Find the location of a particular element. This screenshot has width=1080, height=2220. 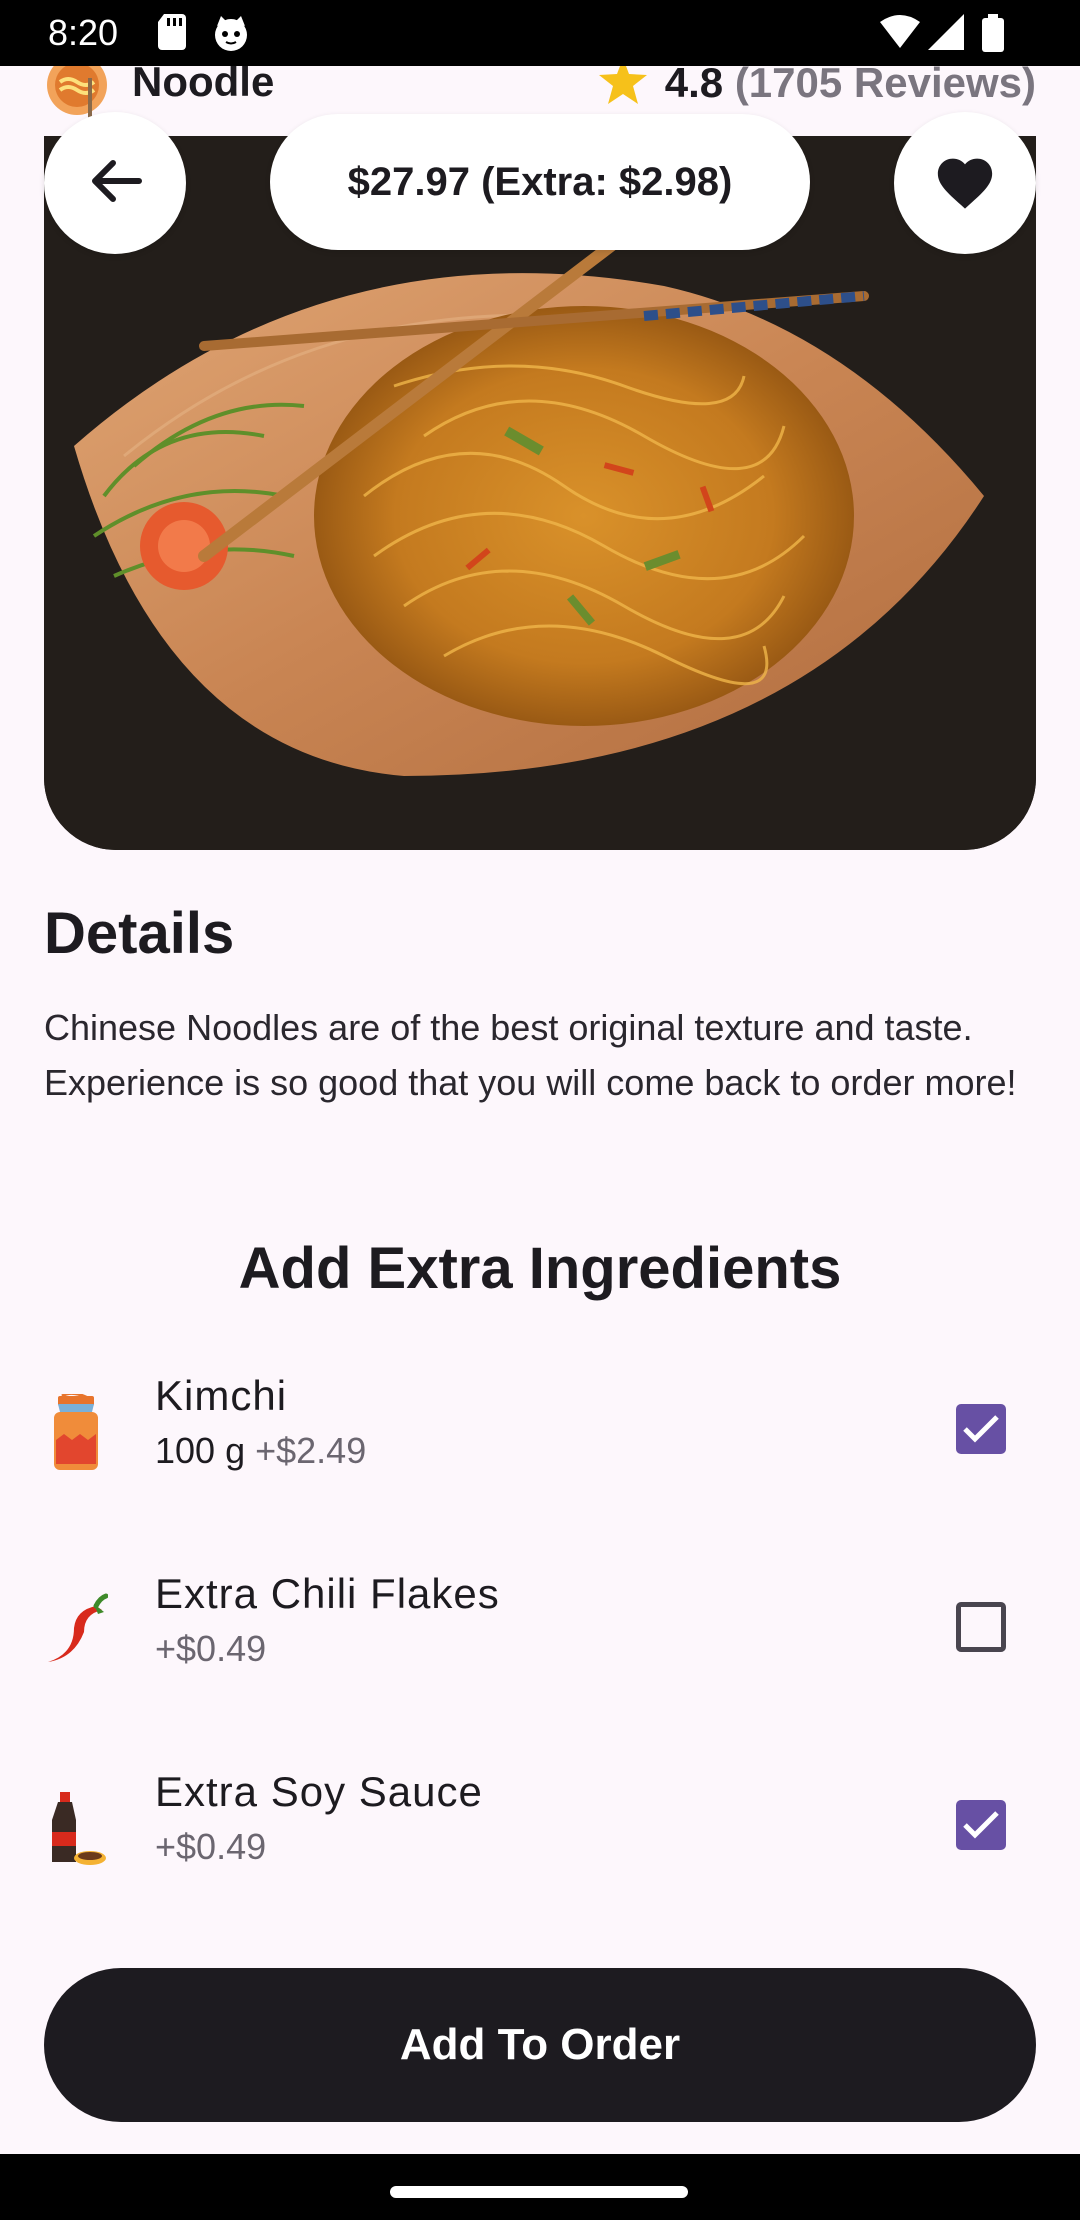

extras-title: Add Extra Ingredients is located at coordinates (540, 1268).